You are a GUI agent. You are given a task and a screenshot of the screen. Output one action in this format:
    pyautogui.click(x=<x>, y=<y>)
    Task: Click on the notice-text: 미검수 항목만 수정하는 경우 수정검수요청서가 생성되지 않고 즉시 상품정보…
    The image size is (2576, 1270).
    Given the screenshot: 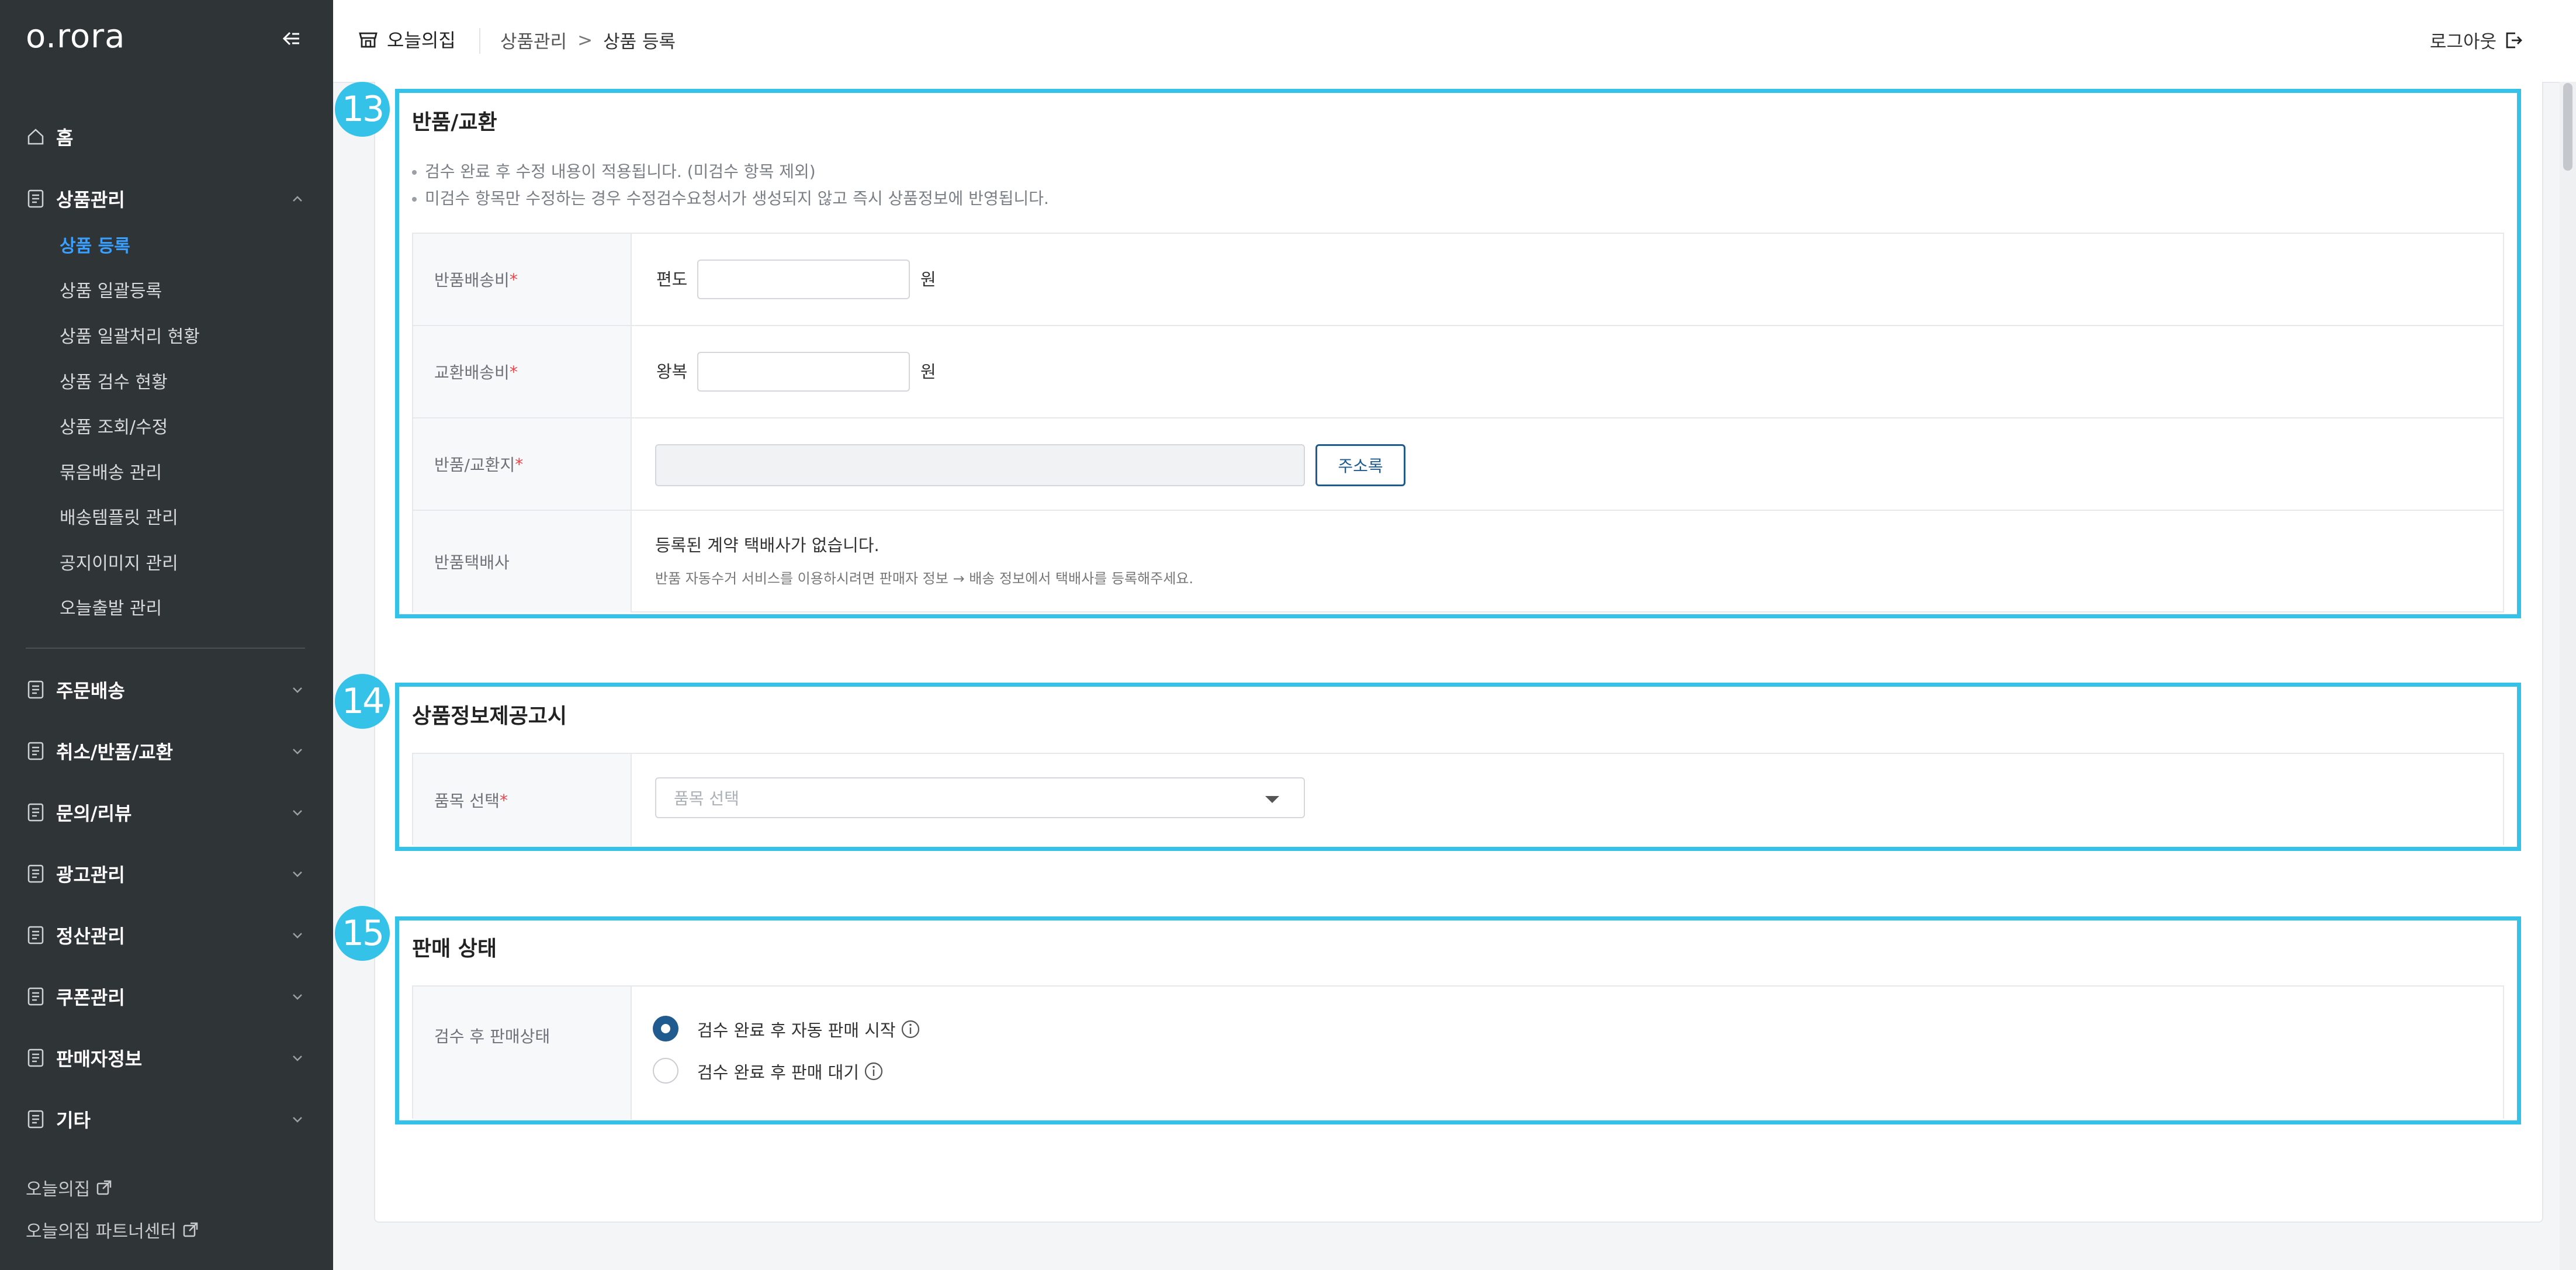 What is the action you would take?
    pyautogui.click(x=737, y=198)
    